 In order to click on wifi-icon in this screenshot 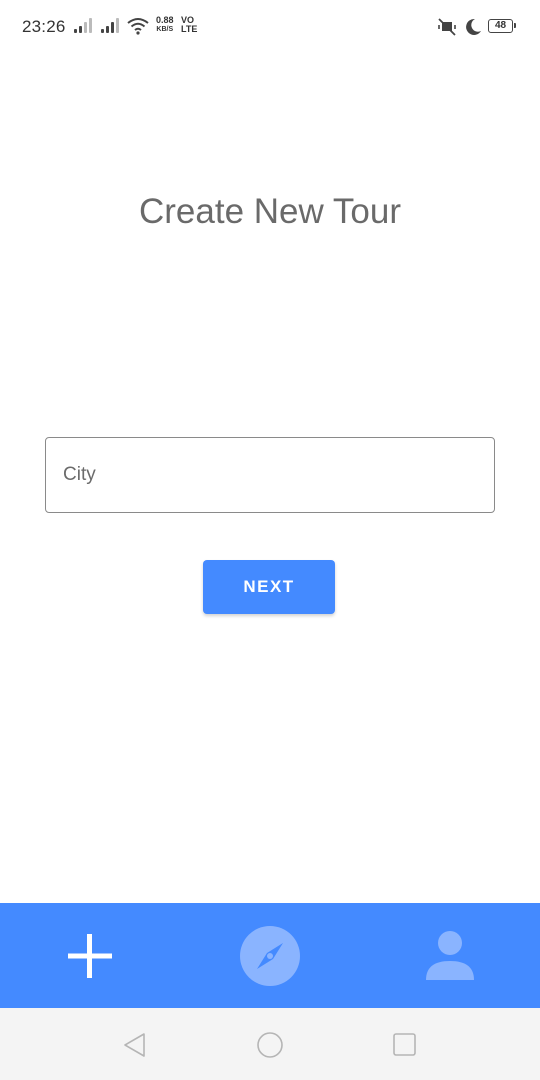, I will do `click(138, 26)`.